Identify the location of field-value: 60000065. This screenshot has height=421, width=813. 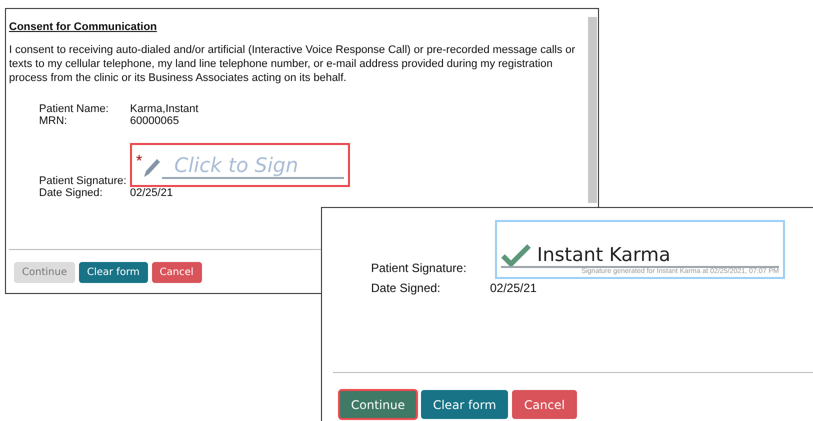
(154, 121).